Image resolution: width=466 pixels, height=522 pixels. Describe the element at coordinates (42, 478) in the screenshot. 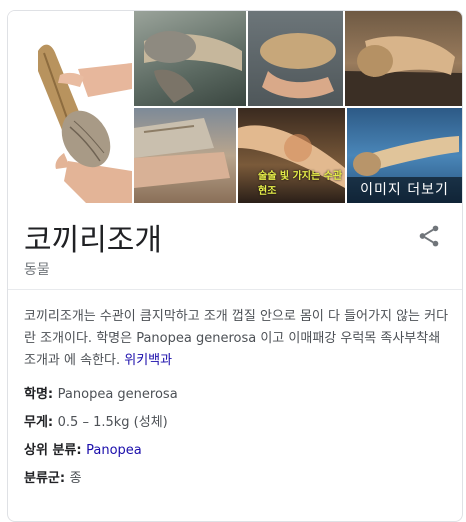

I see `fact-label: 분류군` at that location.